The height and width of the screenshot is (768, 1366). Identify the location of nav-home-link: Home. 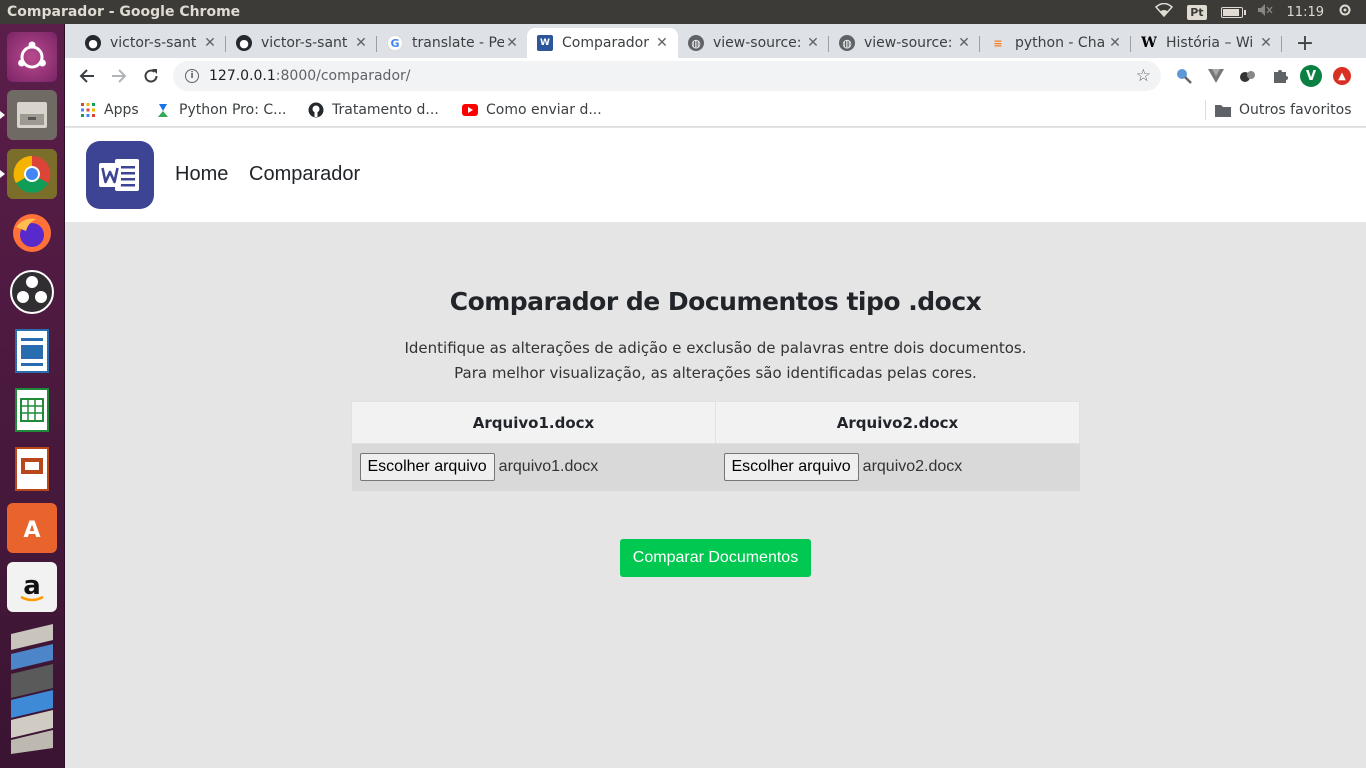
(201, 174).